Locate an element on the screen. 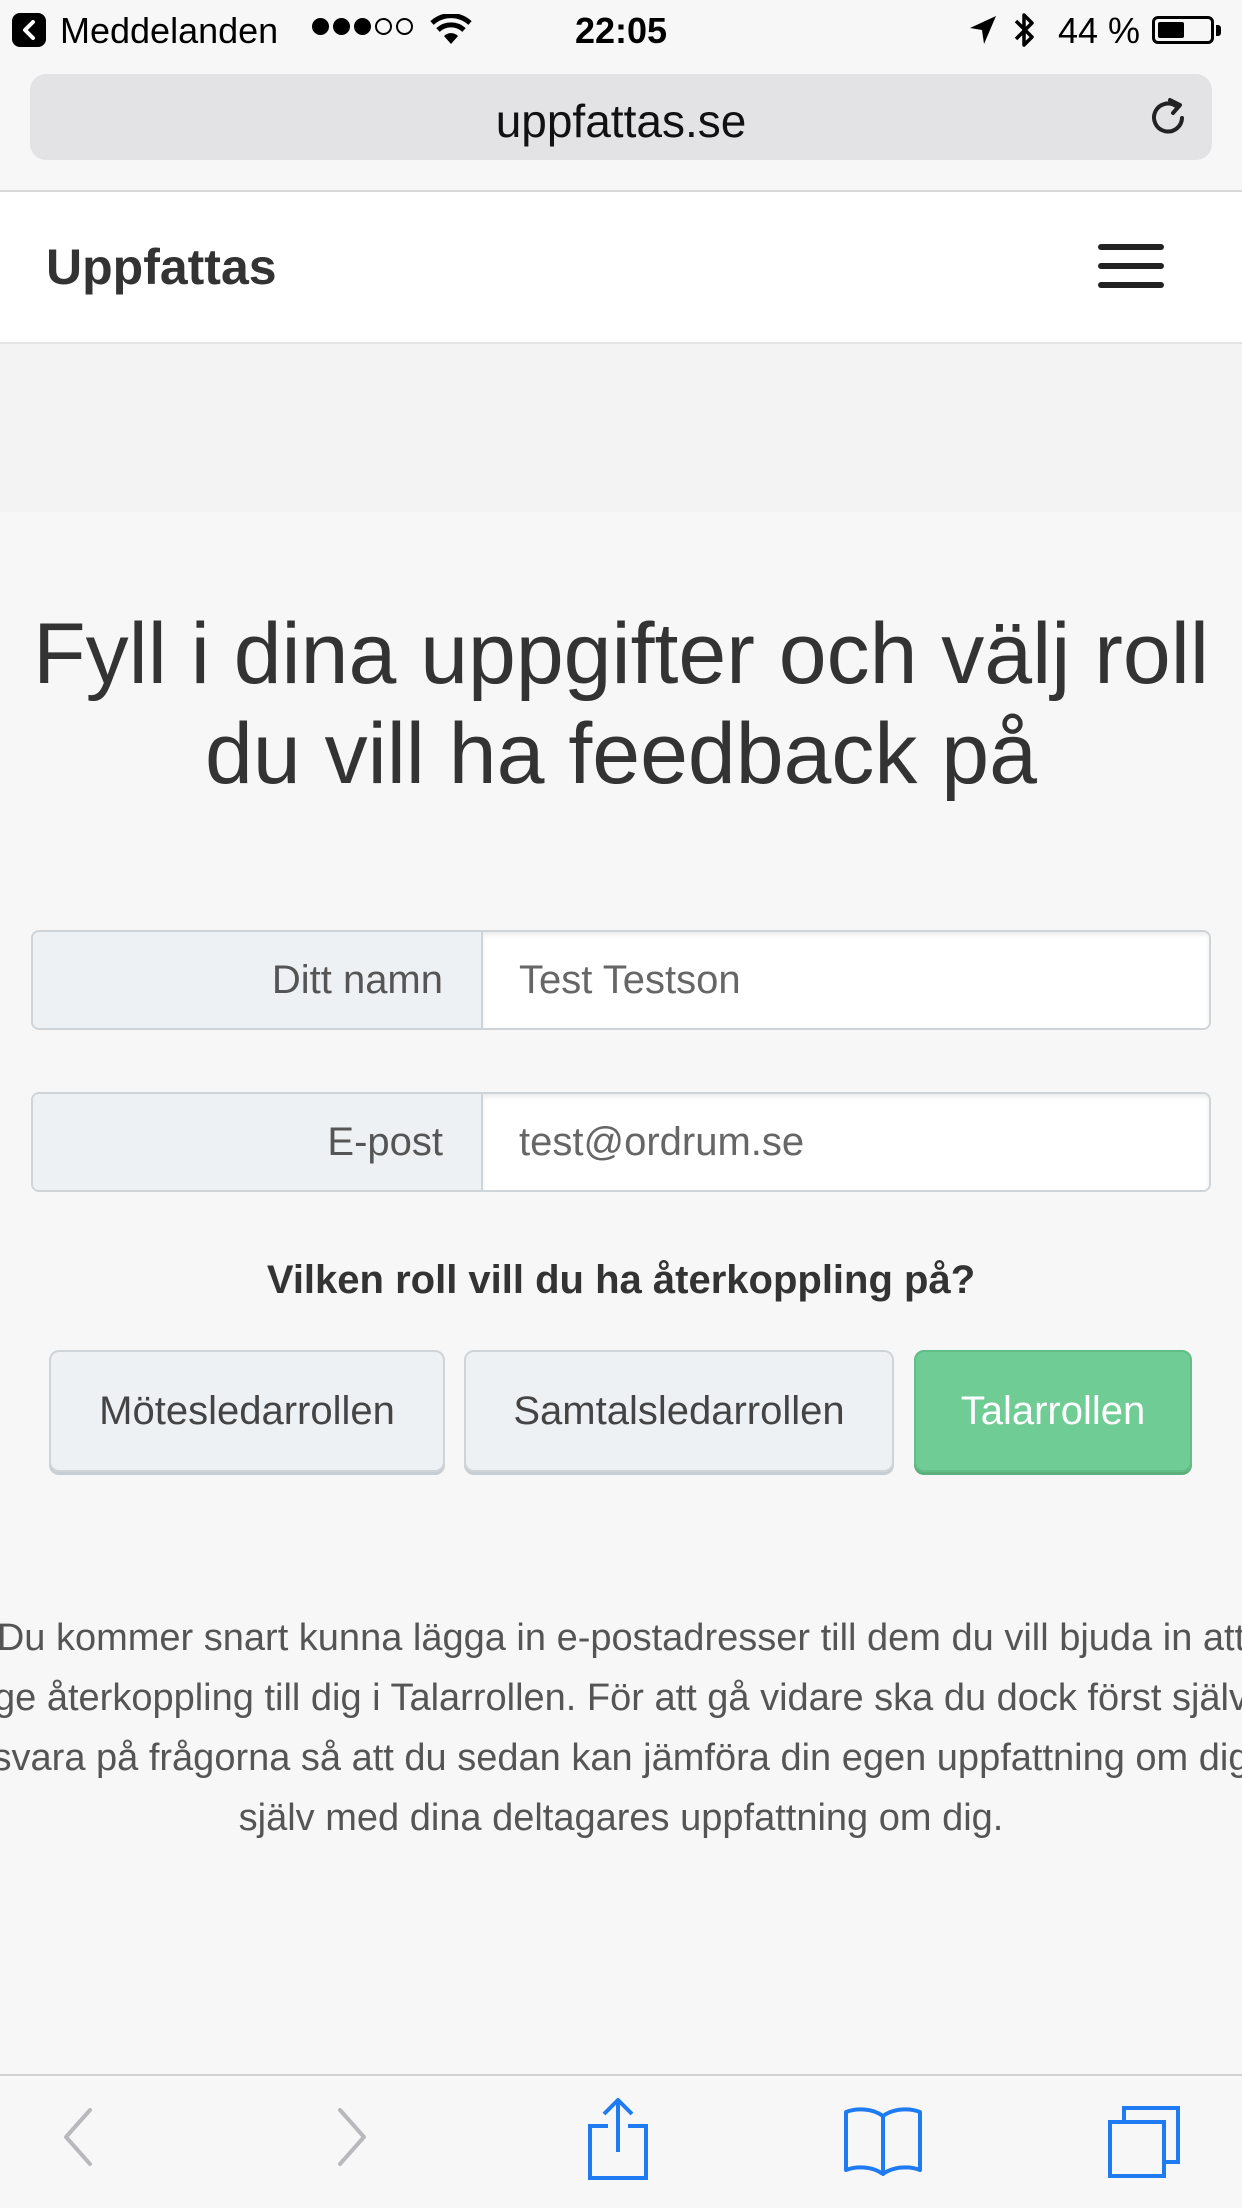  location-arrow-icon is located at coordinates (983, 30).